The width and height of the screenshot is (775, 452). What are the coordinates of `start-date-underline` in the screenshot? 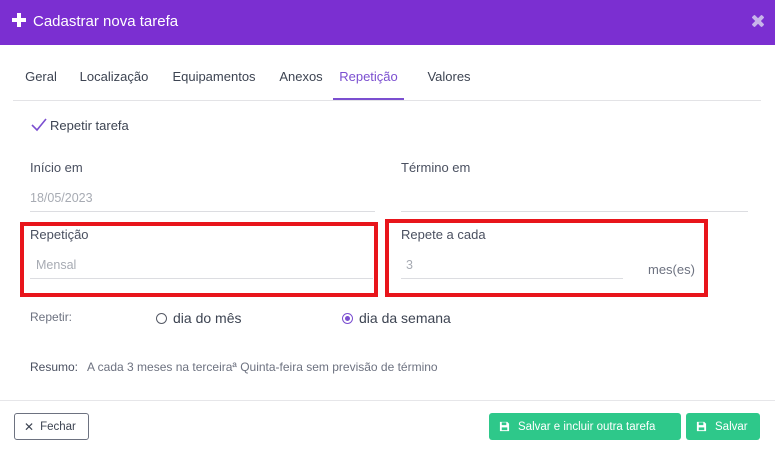 It's located at (202, 211).